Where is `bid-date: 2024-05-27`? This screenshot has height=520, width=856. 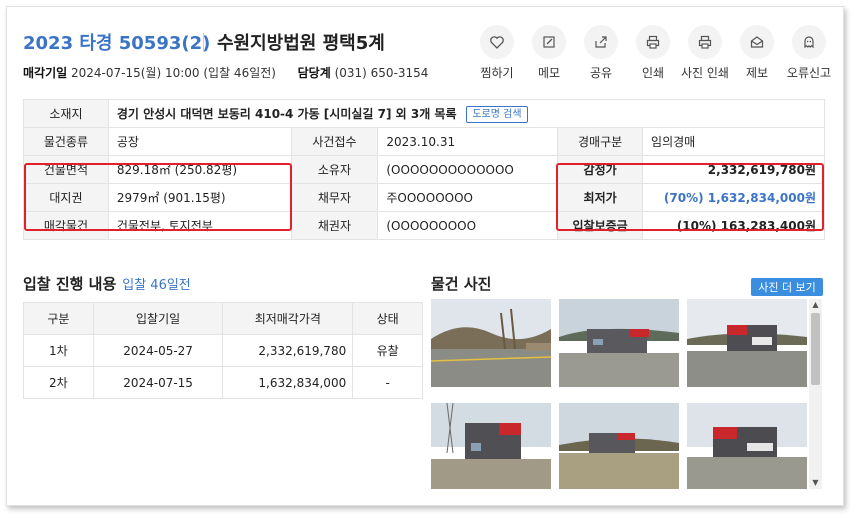 bid-date: 2024-05-27 is located at coordinates (158, 350).